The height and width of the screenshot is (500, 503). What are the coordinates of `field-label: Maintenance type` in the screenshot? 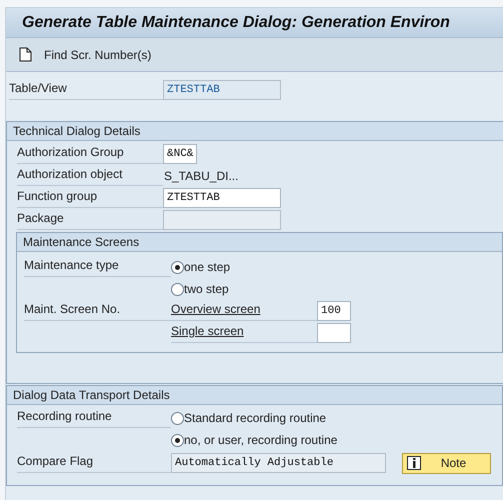 It's located at (71, 265).